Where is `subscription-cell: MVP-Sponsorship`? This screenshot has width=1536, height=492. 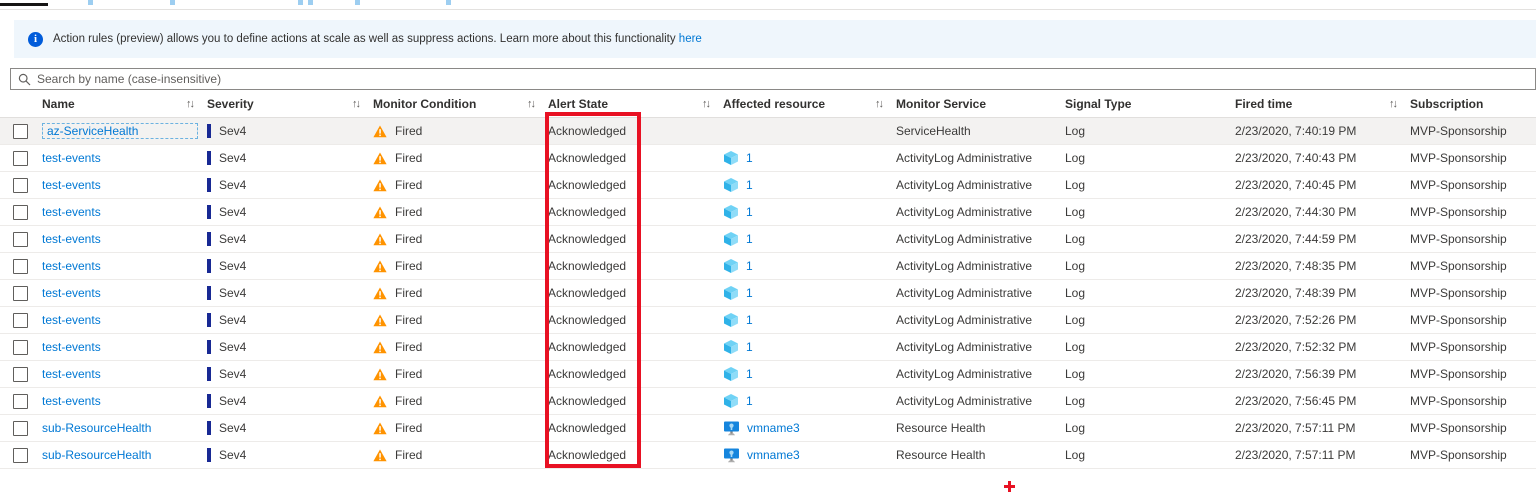
subscription-cell: MVP-Sponsorship is located at coordinates (1473, 212).